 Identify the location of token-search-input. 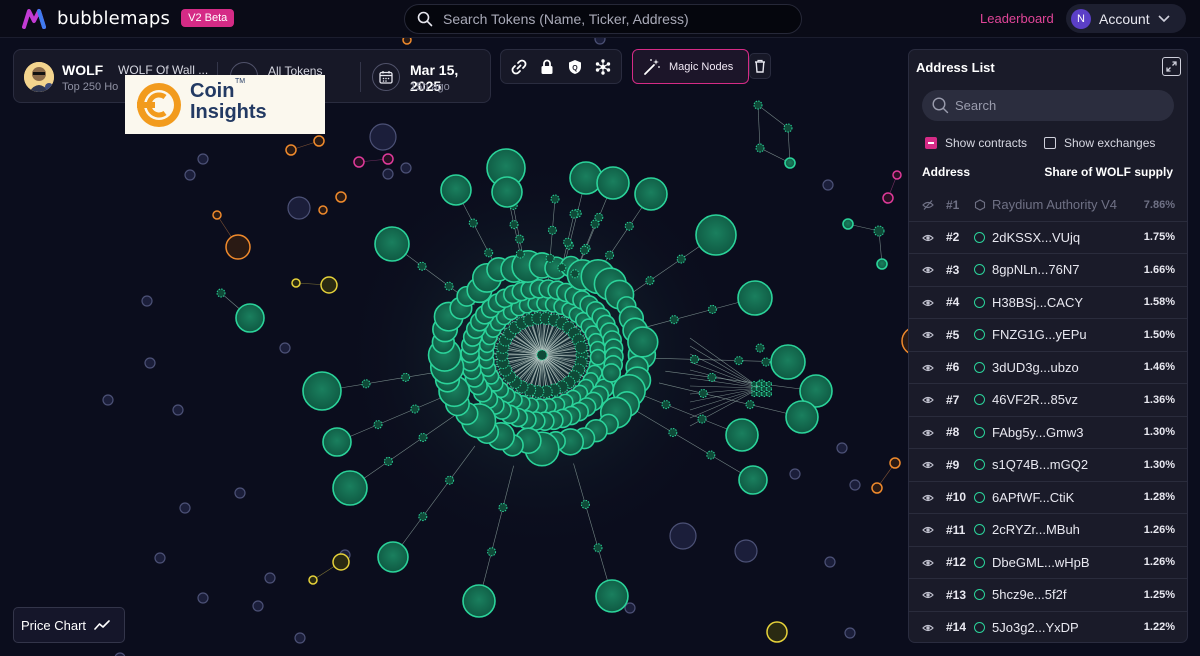
(613, 19).